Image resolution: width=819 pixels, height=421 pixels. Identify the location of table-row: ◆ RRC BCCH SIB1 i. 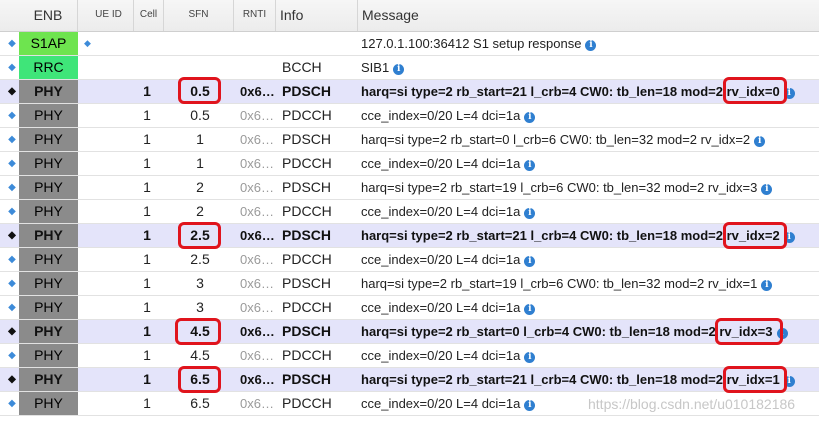
(409, 68).